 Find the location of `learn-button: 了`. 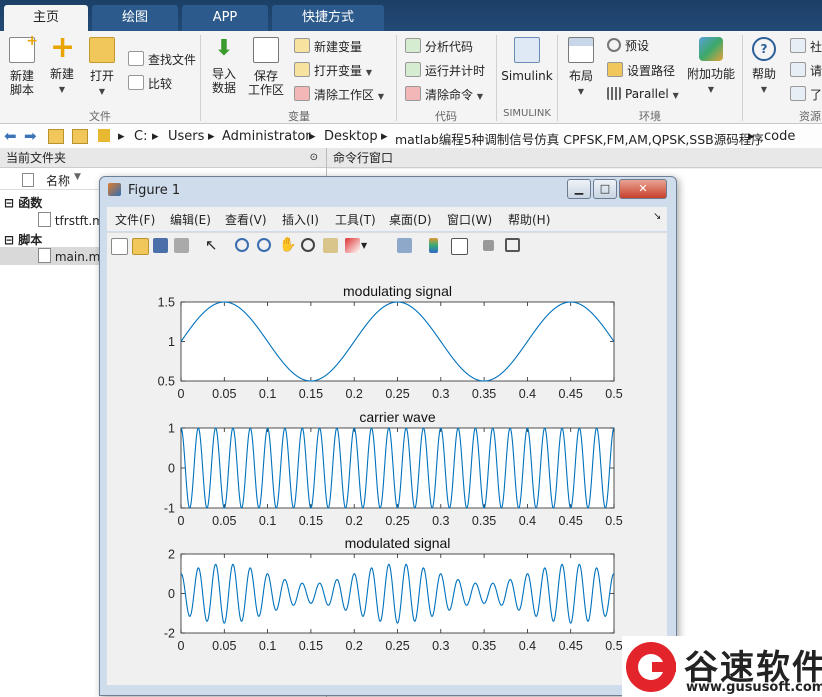

learn-button: 了 is located at coordinates (806, 94).